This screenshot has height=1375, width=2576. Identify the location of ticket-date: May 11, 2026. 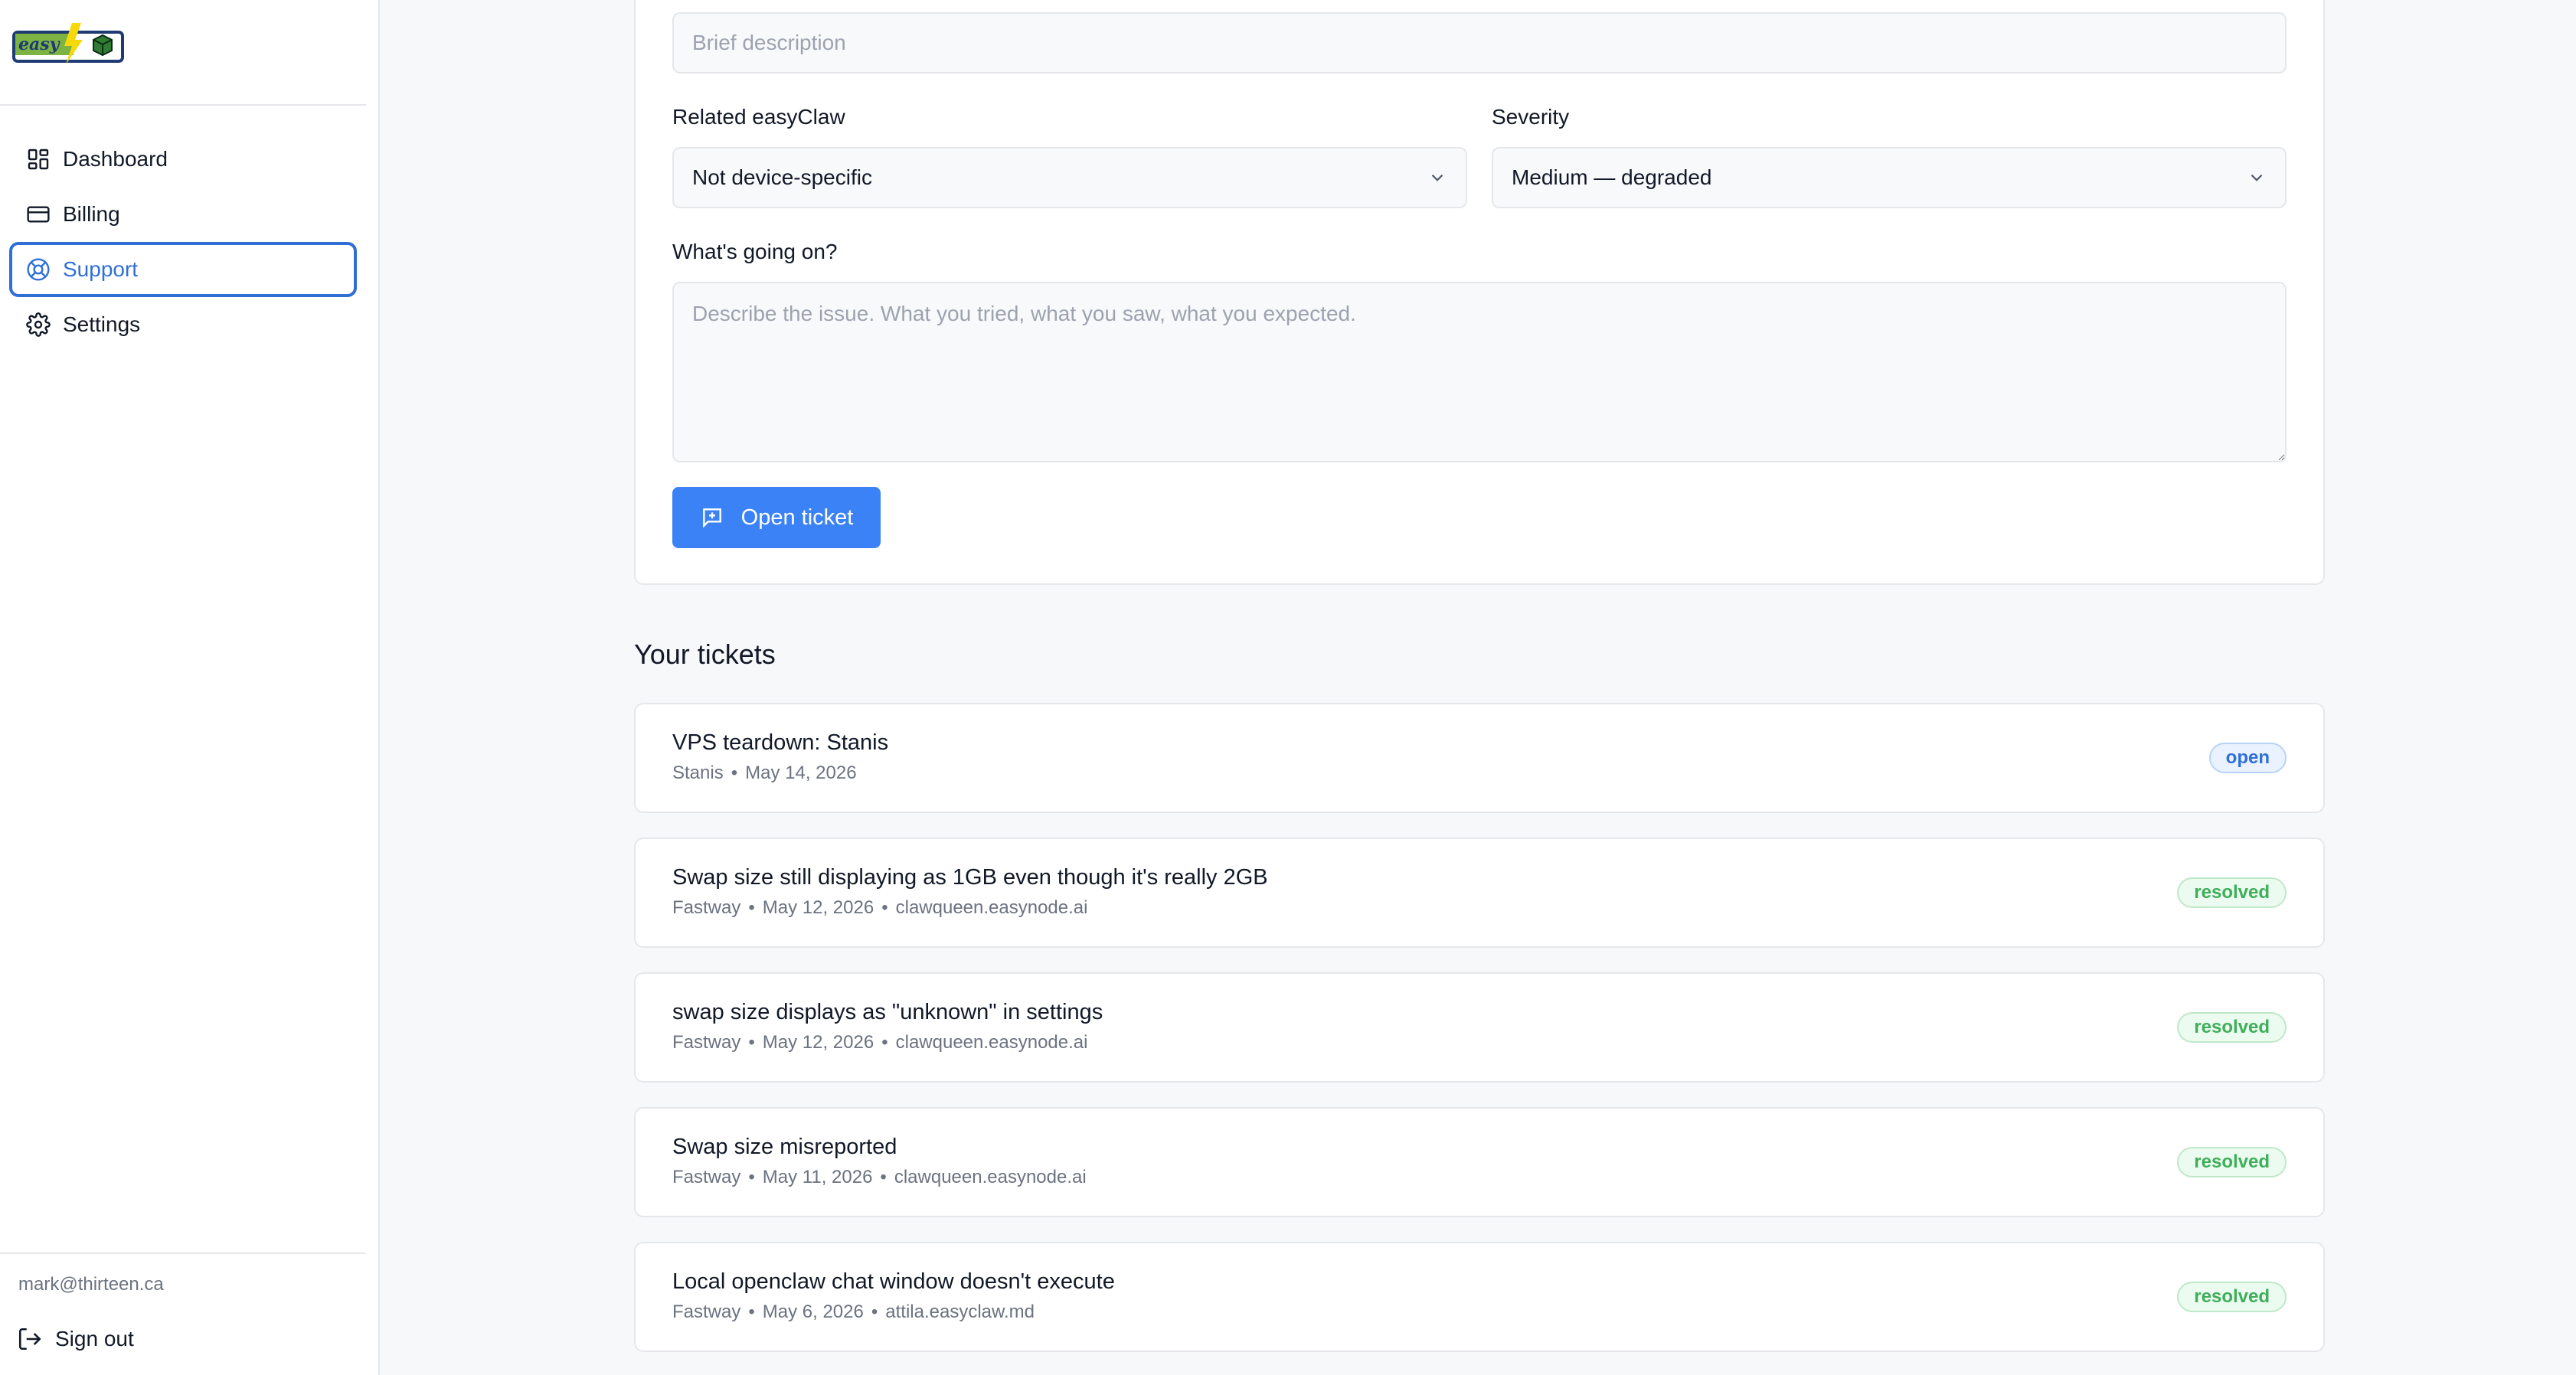
(817, 1177).